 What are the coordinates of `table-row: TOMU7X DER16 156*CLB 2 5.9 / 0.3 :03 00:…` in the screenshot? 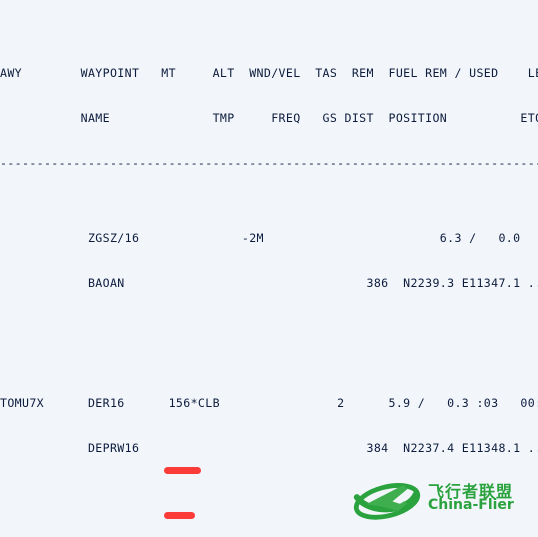 It's located at (269, 403).